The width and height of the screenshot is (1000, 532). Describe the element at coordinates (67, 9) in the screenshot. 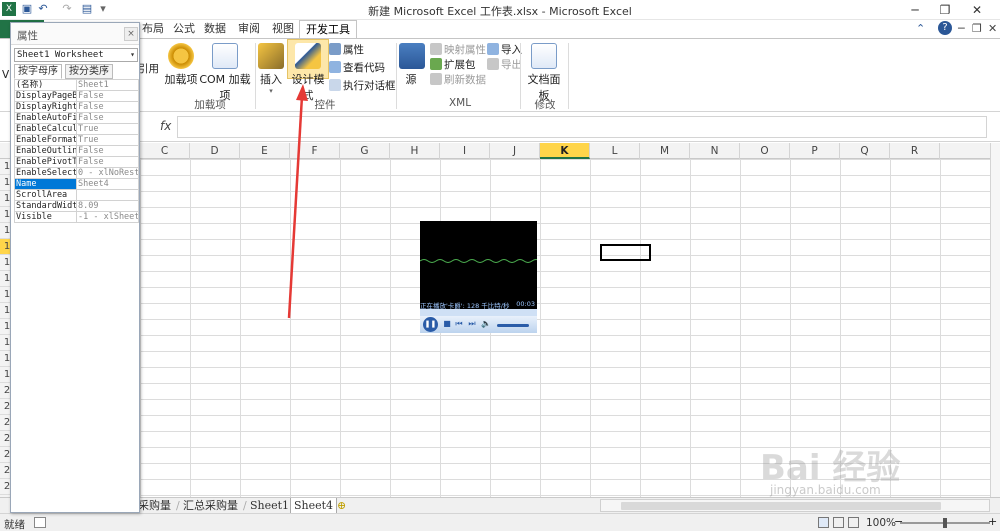

I see `redo-icon: ↷` at that location.